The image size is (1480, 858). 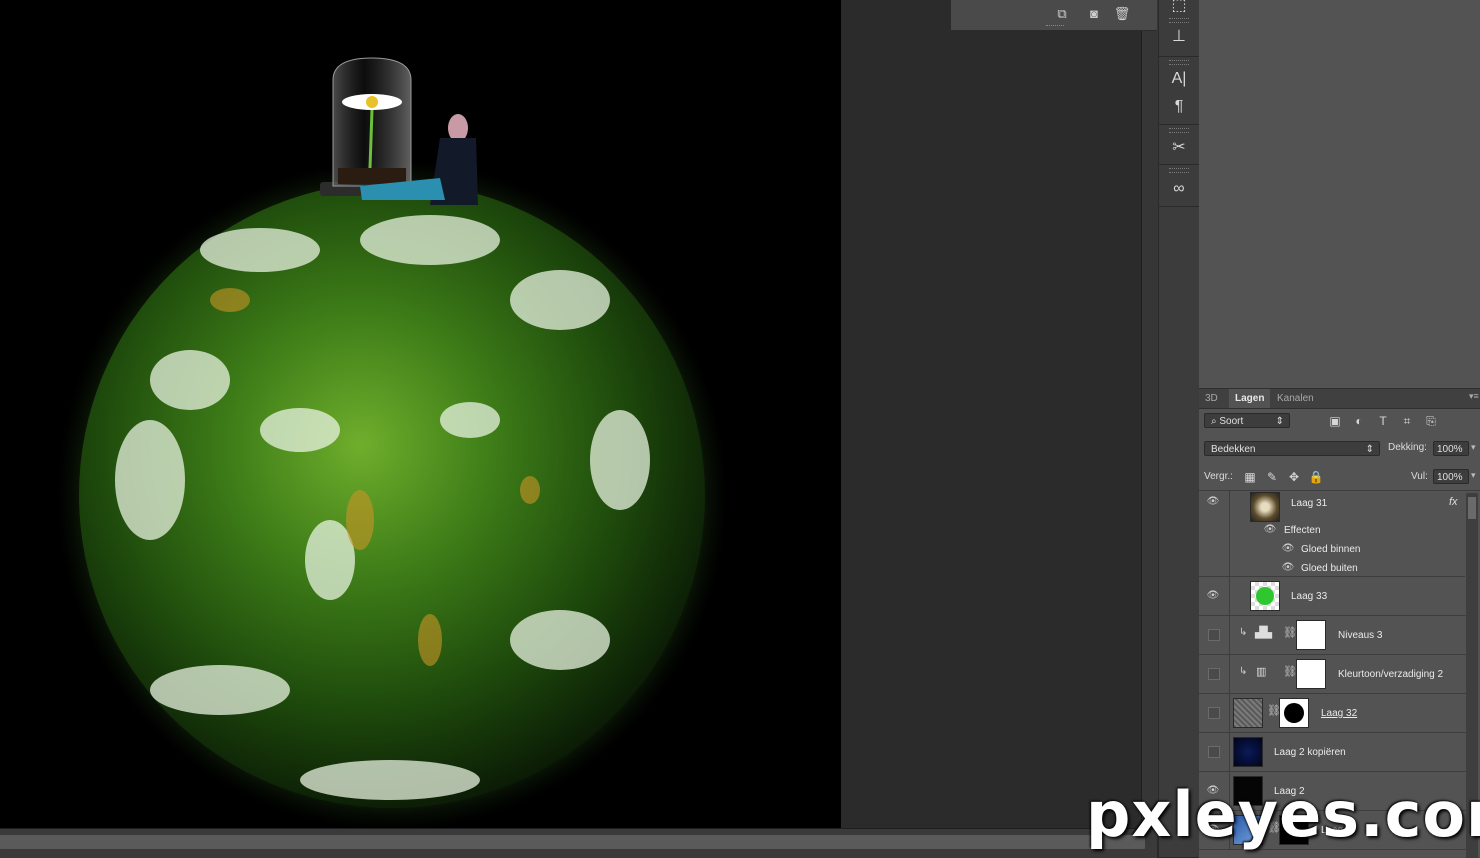 What do you see at coordinates (1310, 752) in the screenshot?
I see `layer-name: Laag 2 kopiëren` at bounding box center [1310, 752].